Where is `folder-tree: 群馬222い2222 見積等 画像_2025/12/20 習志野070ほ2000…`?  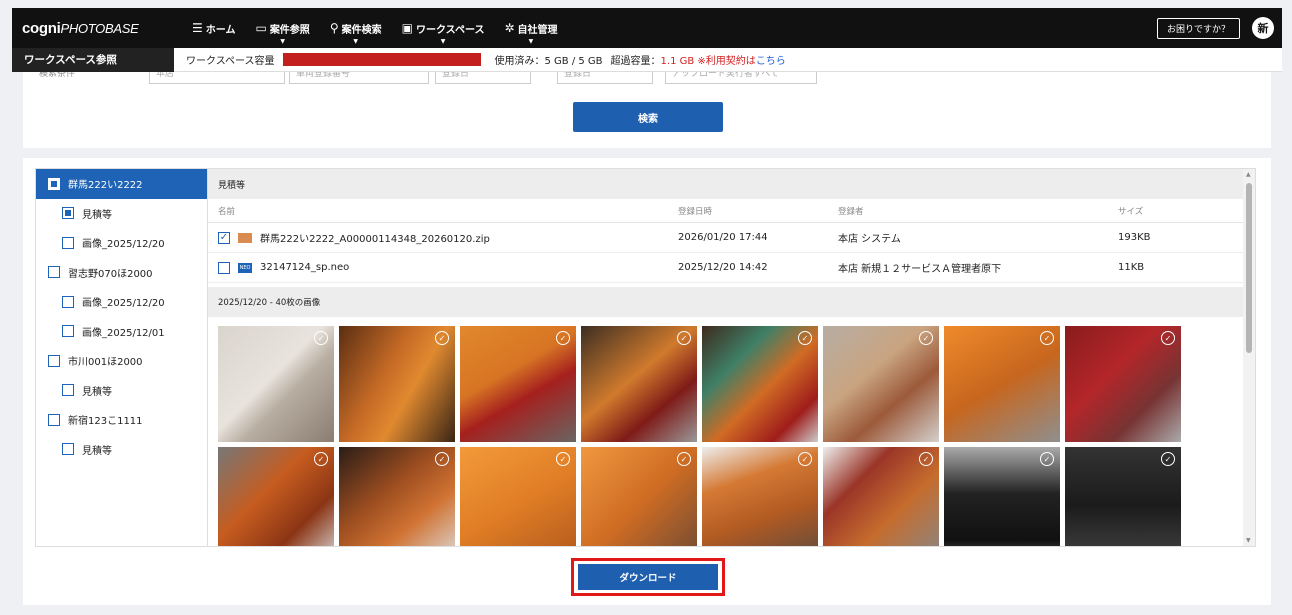
folder-tree: 群馬222い2222 見積等 画像_2025/12/20 習志野070ほ2000… is located at coordinates (121, 357).